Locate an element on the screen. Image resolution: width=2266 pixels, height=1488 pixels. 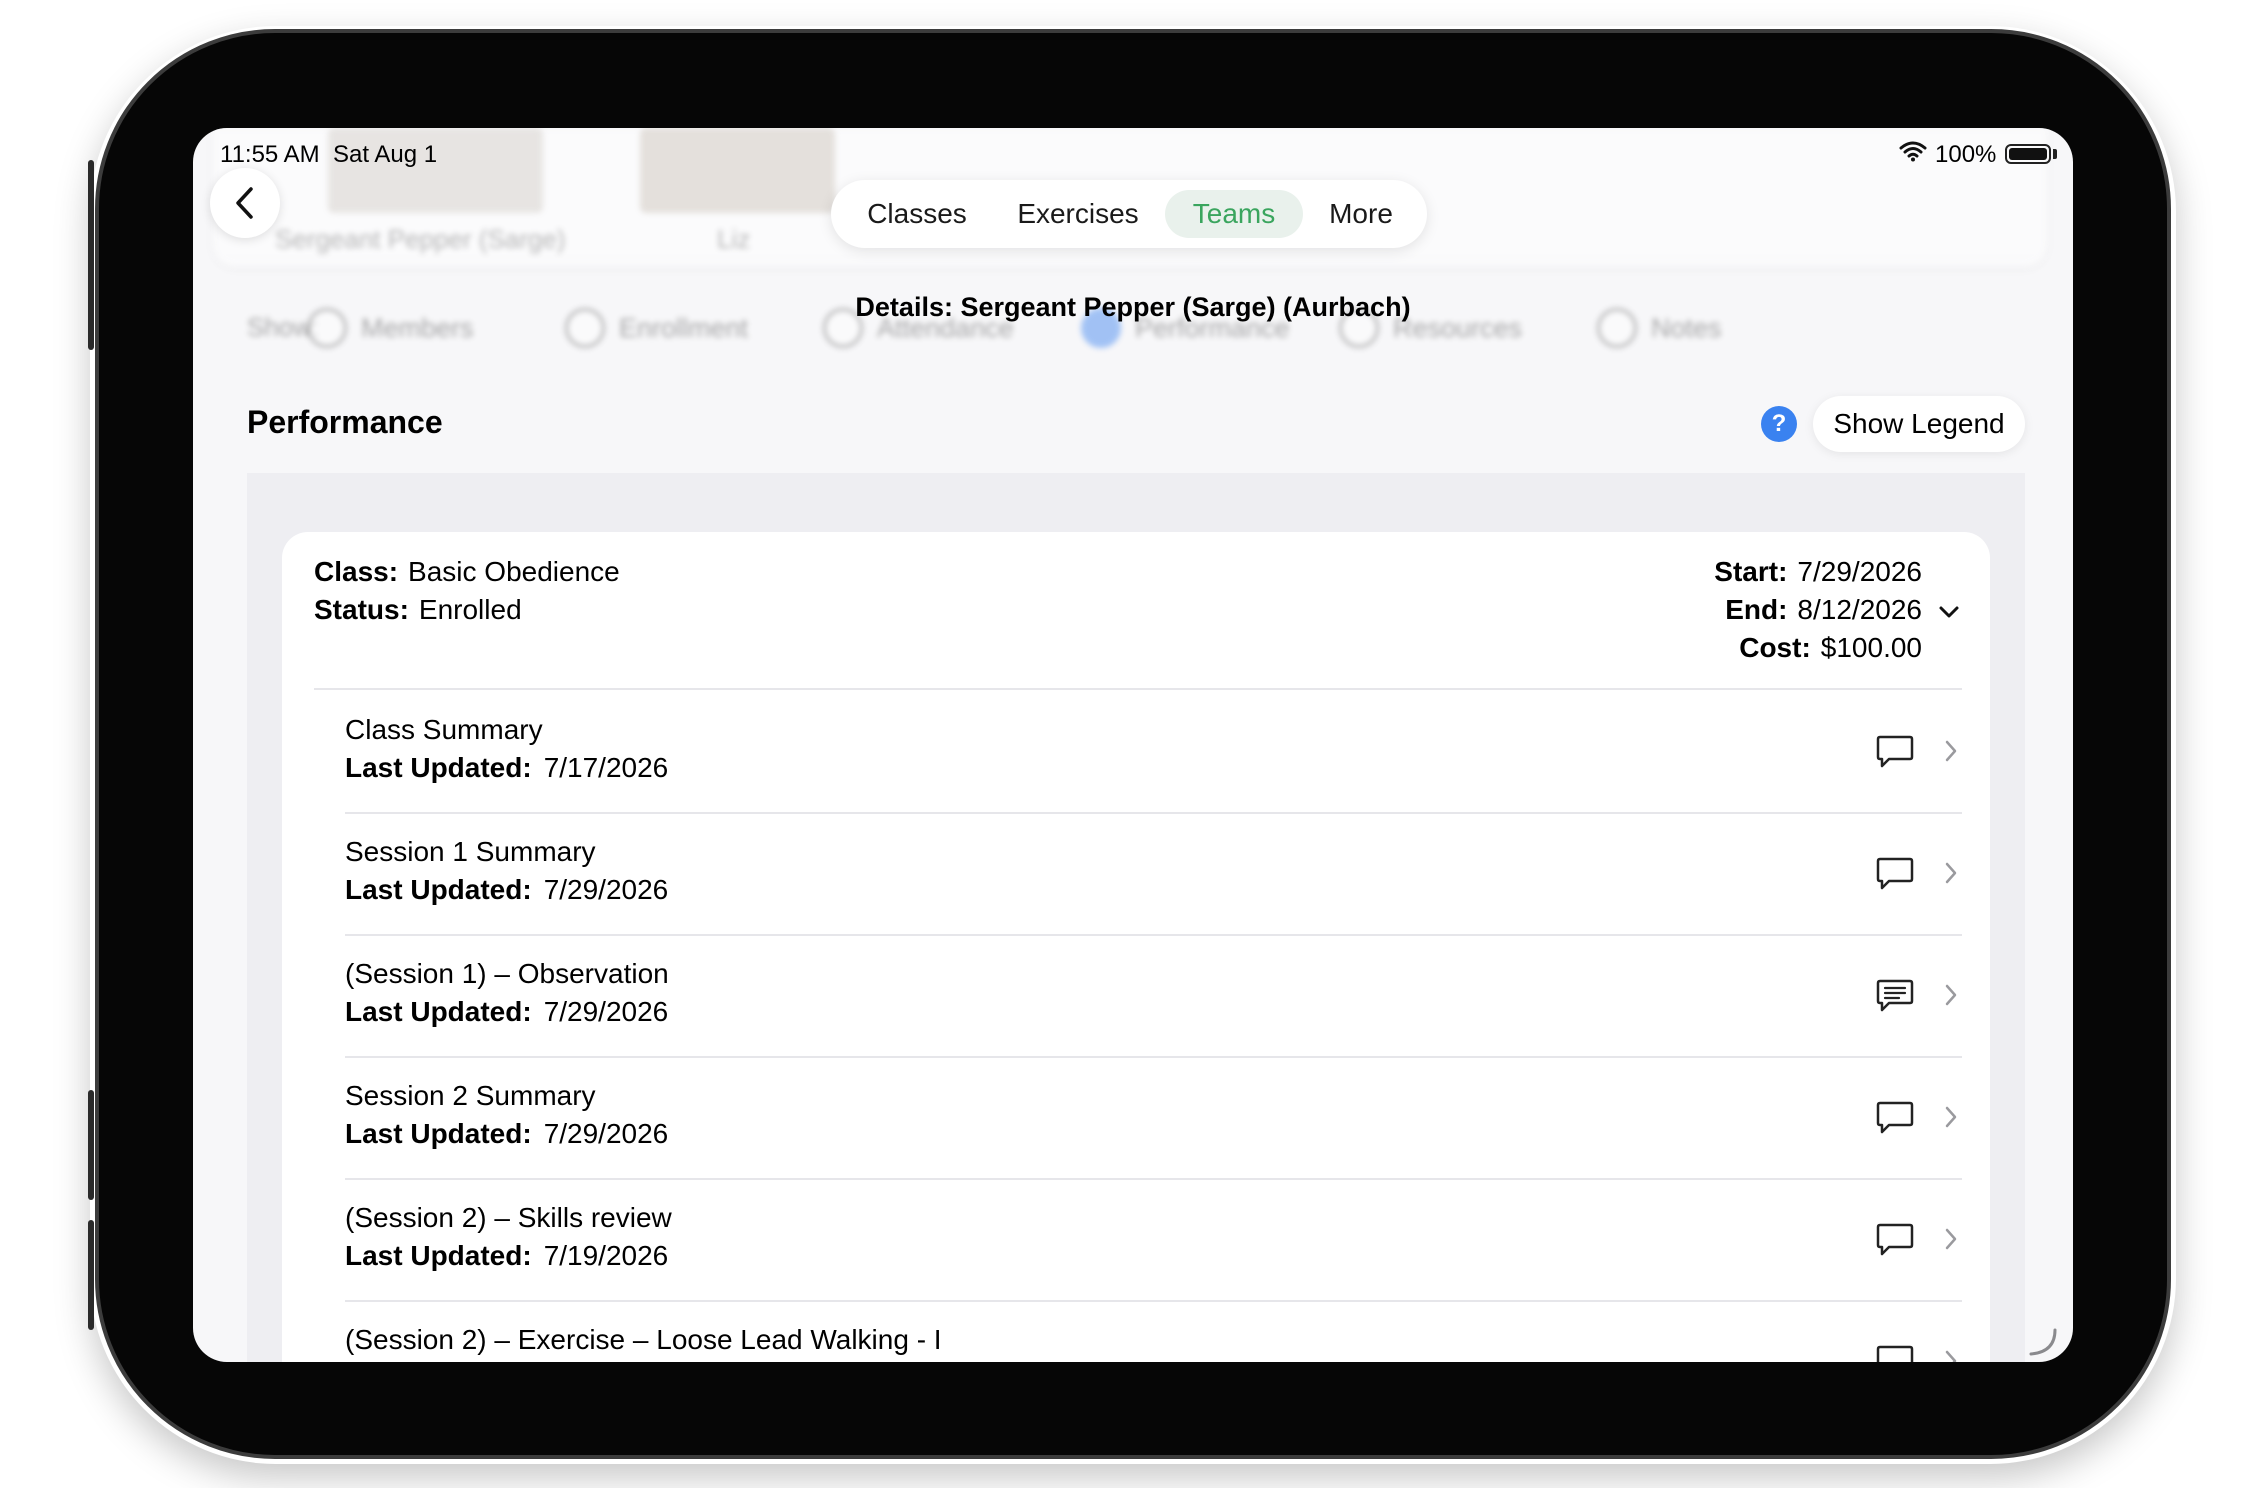
end-value: 8/12/2026 is located at coordinates (1859, 609).